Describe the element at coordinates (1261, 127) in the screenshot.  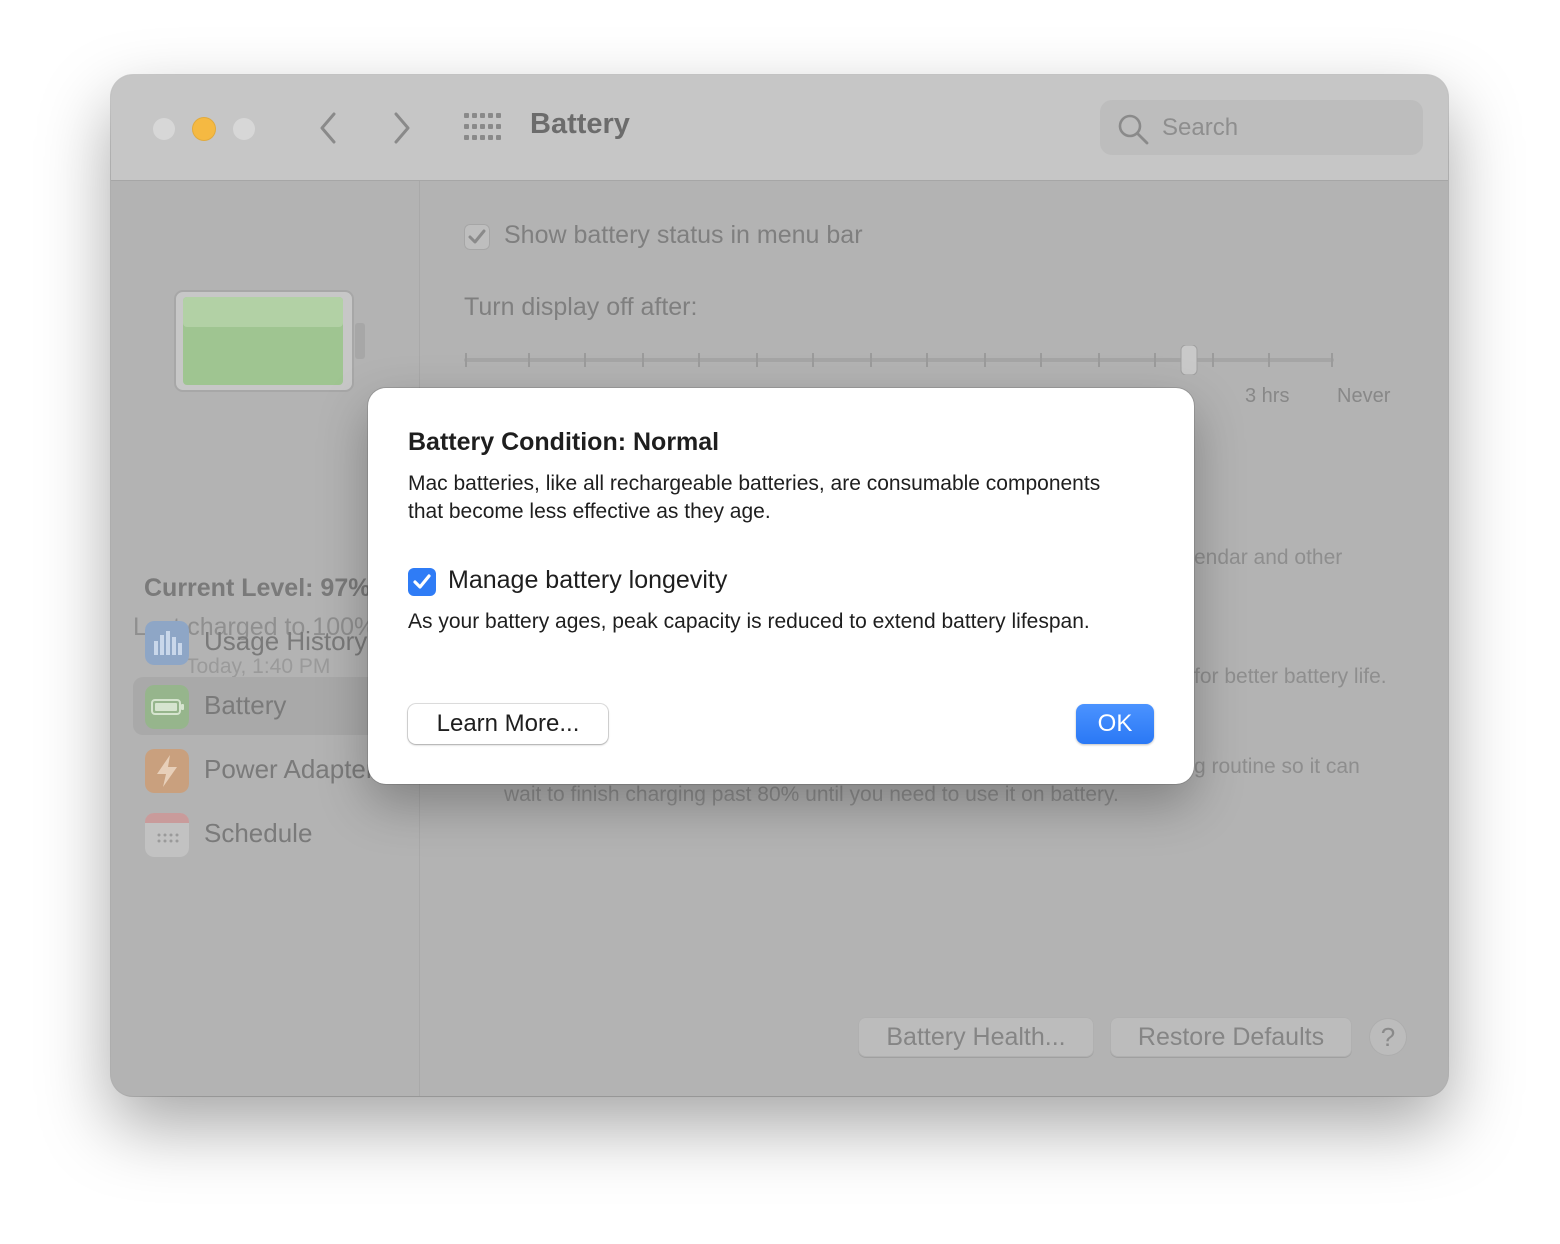
I see `search-field: Search` at that location.